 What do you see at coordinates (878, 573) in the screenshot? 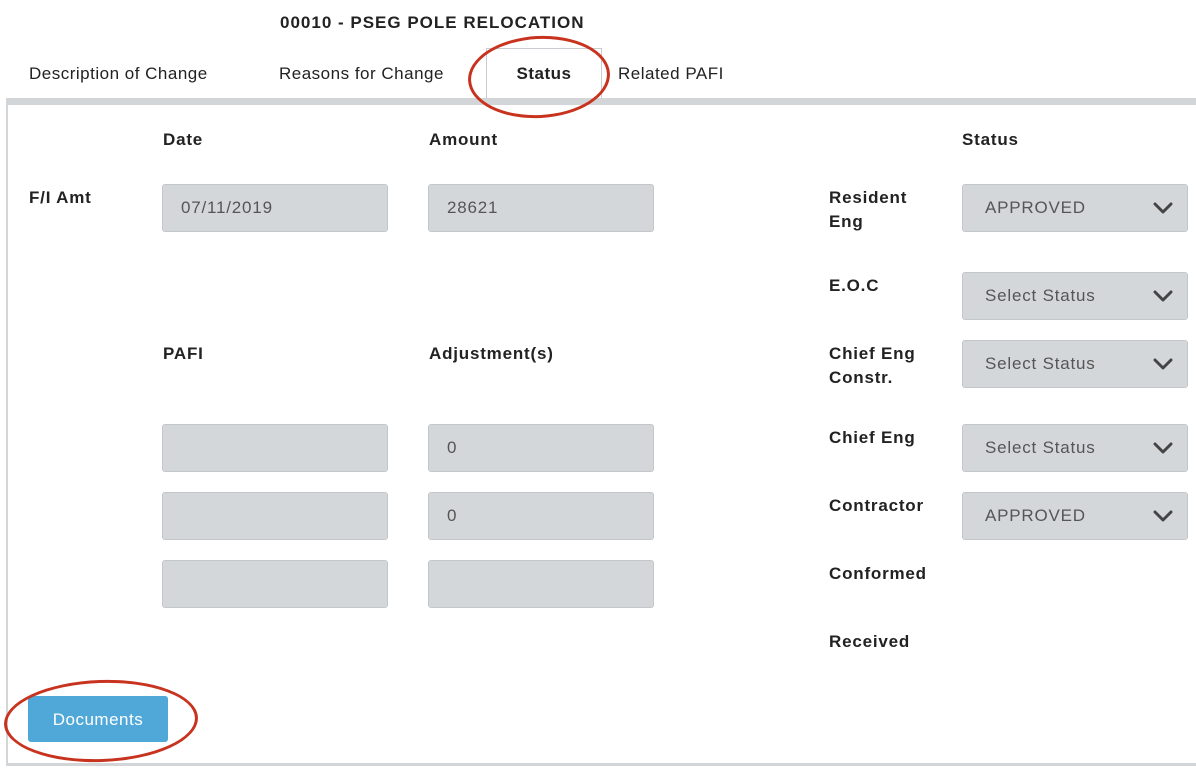
I see `conformed-label: Conformed` at bounding box center [878, 573].